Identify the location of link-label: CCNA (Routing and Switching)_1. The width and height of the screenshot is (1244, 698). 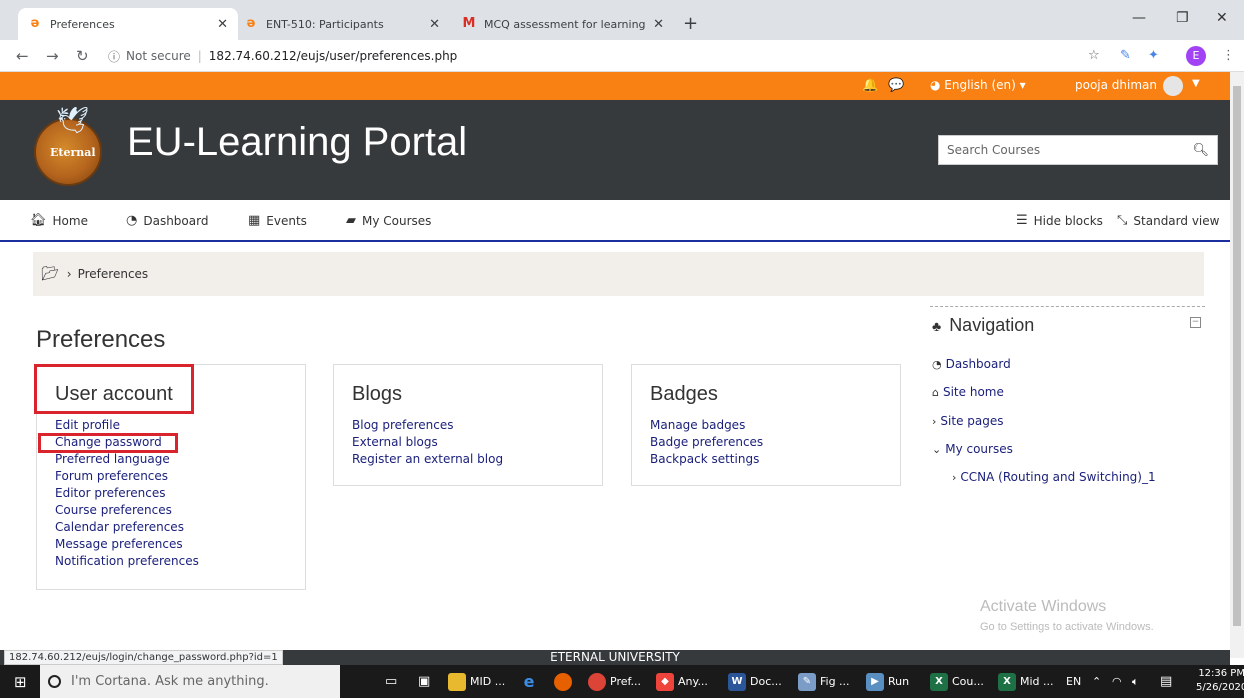
(1058, 477).